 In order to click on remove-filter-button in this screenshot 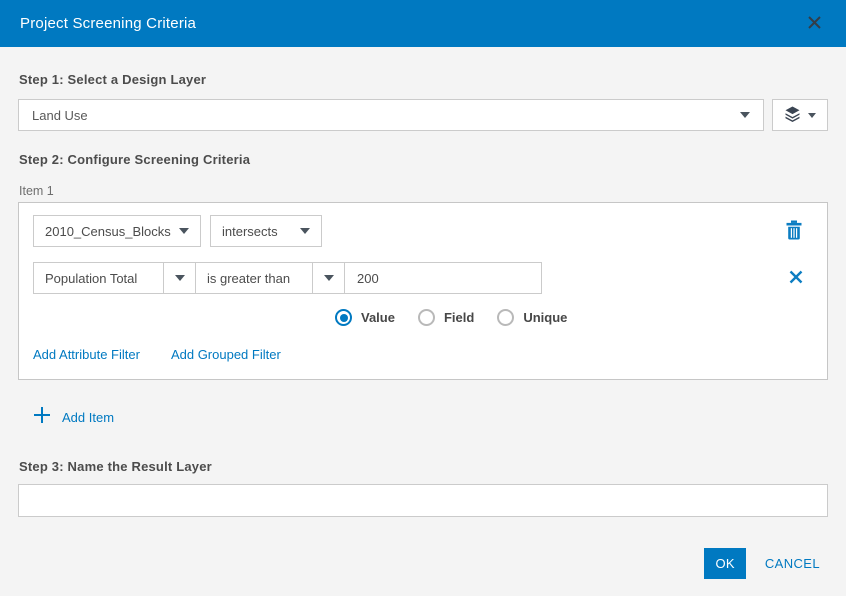, I will do `click(796, 278)`.